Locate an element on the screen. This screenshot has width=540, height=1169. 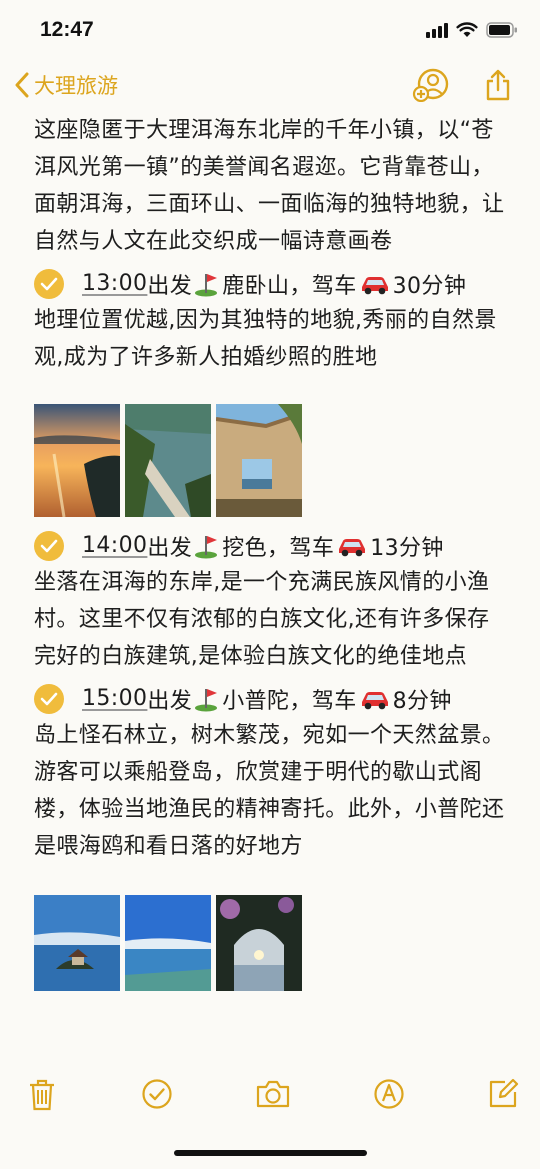
chevron-left-icon is located at coordinates (22, 85).